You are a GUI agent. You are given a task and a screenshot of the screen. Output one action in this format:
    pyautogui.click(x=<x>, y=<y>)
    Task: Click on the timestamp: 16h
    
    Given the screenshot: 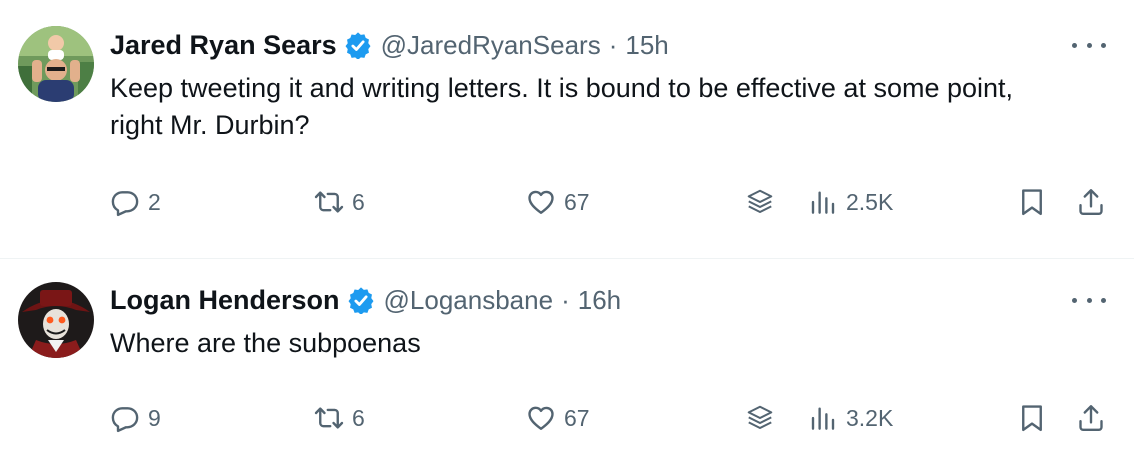 What is the action you would take?
    pyautogui.click(x=599, y=300)
    